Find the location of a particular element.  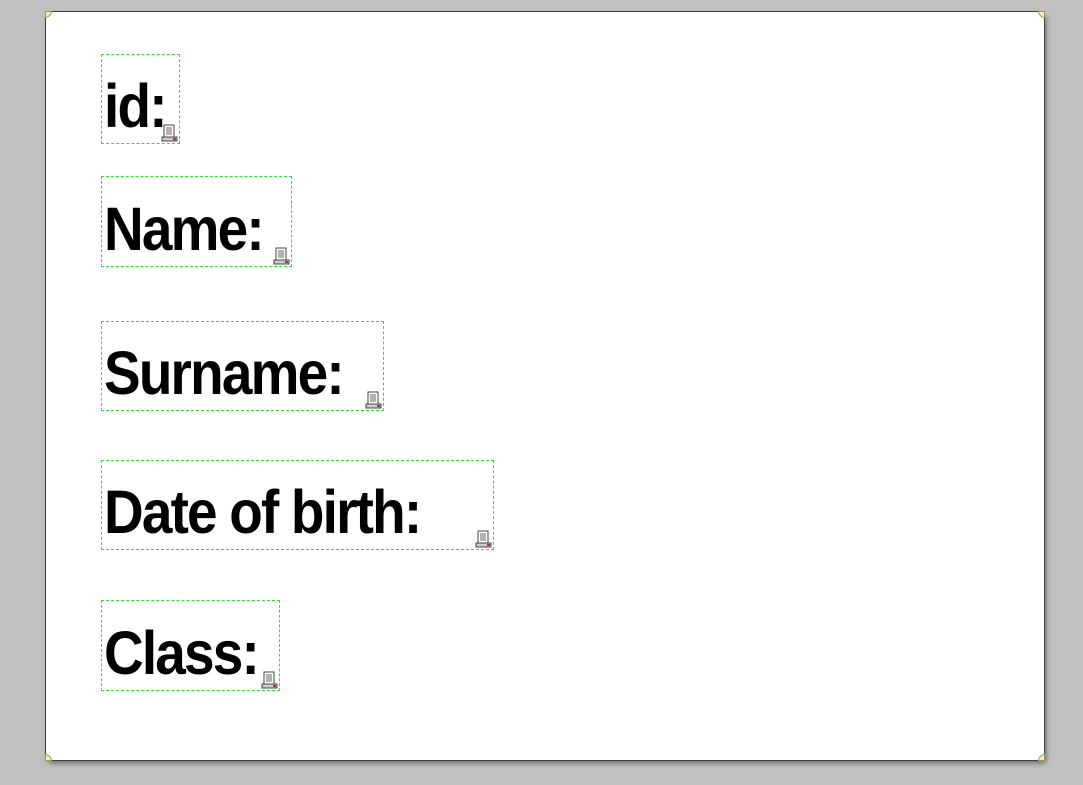

label-class: Class: is located at coordinates (190, 645).